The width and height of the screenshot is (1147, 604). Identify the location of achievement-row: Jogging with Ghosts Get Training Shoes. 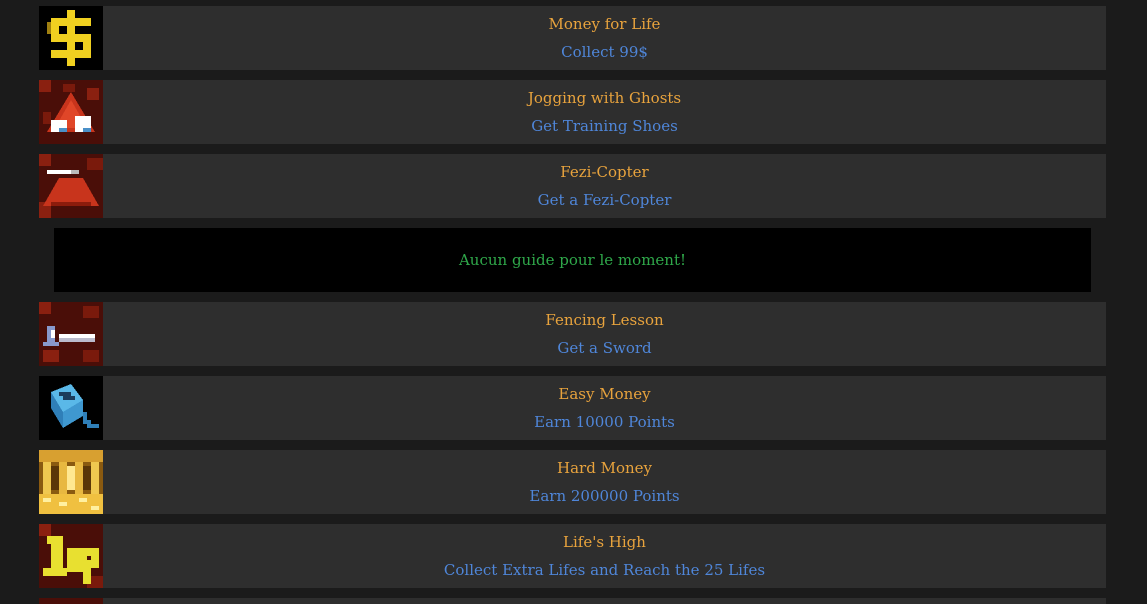
(572, 112).